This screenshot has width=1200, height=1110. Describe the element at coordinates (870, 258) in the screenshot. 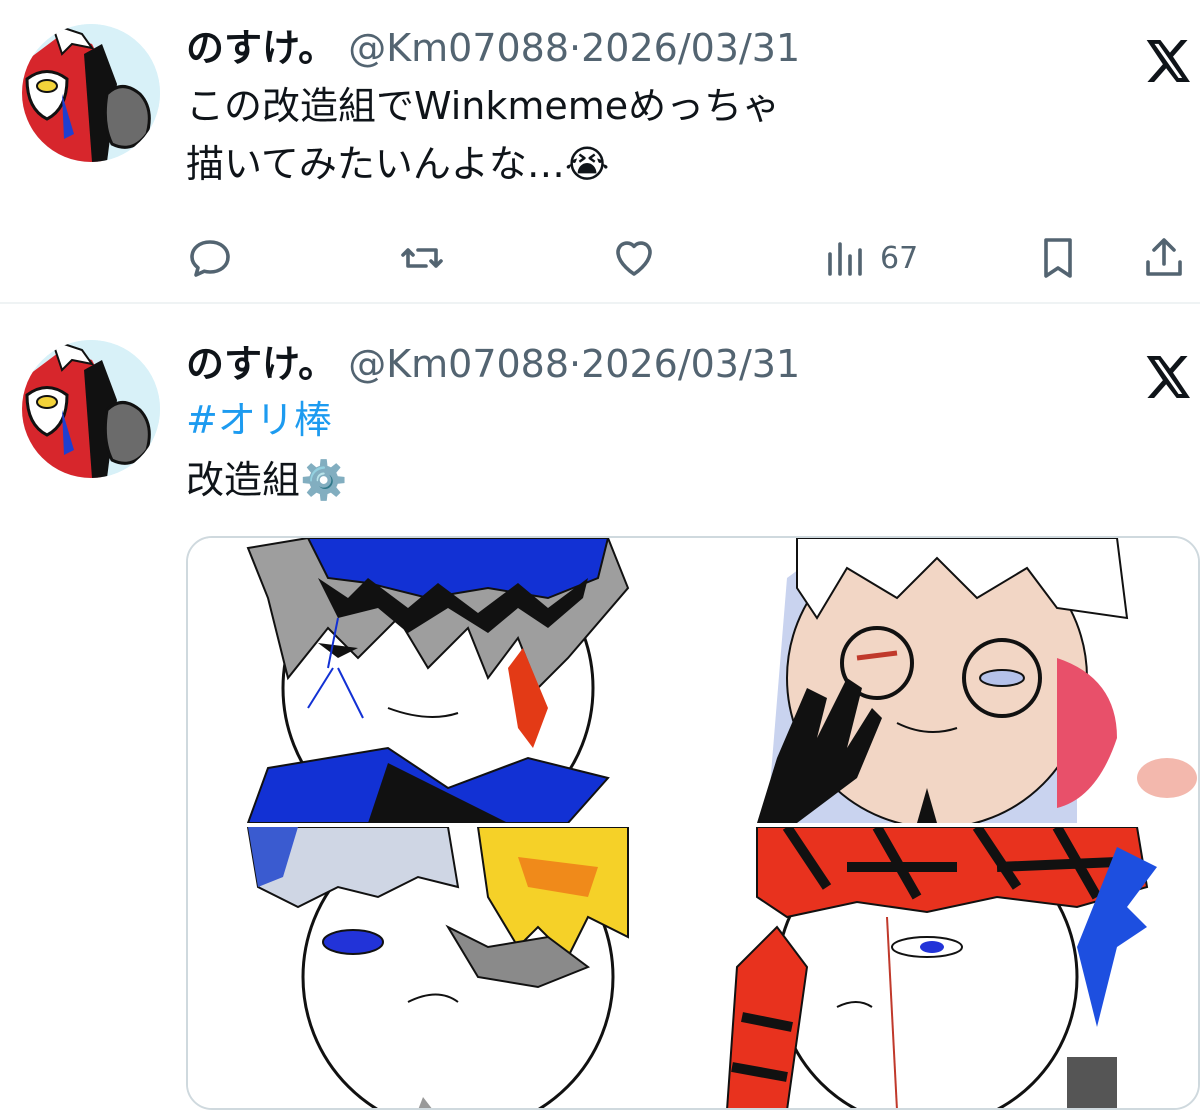

I see `views-button: 67` at that location.